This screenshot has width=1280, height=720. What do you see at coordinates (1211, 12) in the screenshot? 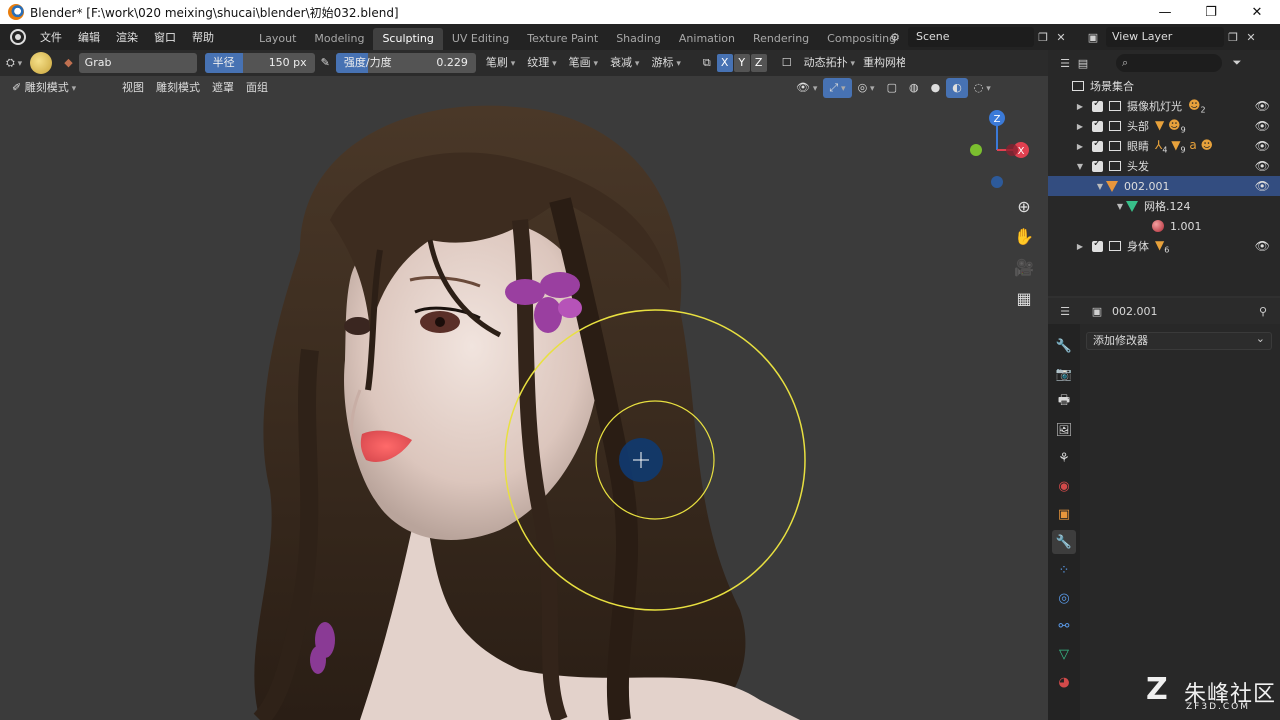
I see `maximize-button: ❐` at bounding box center [1211, 12].